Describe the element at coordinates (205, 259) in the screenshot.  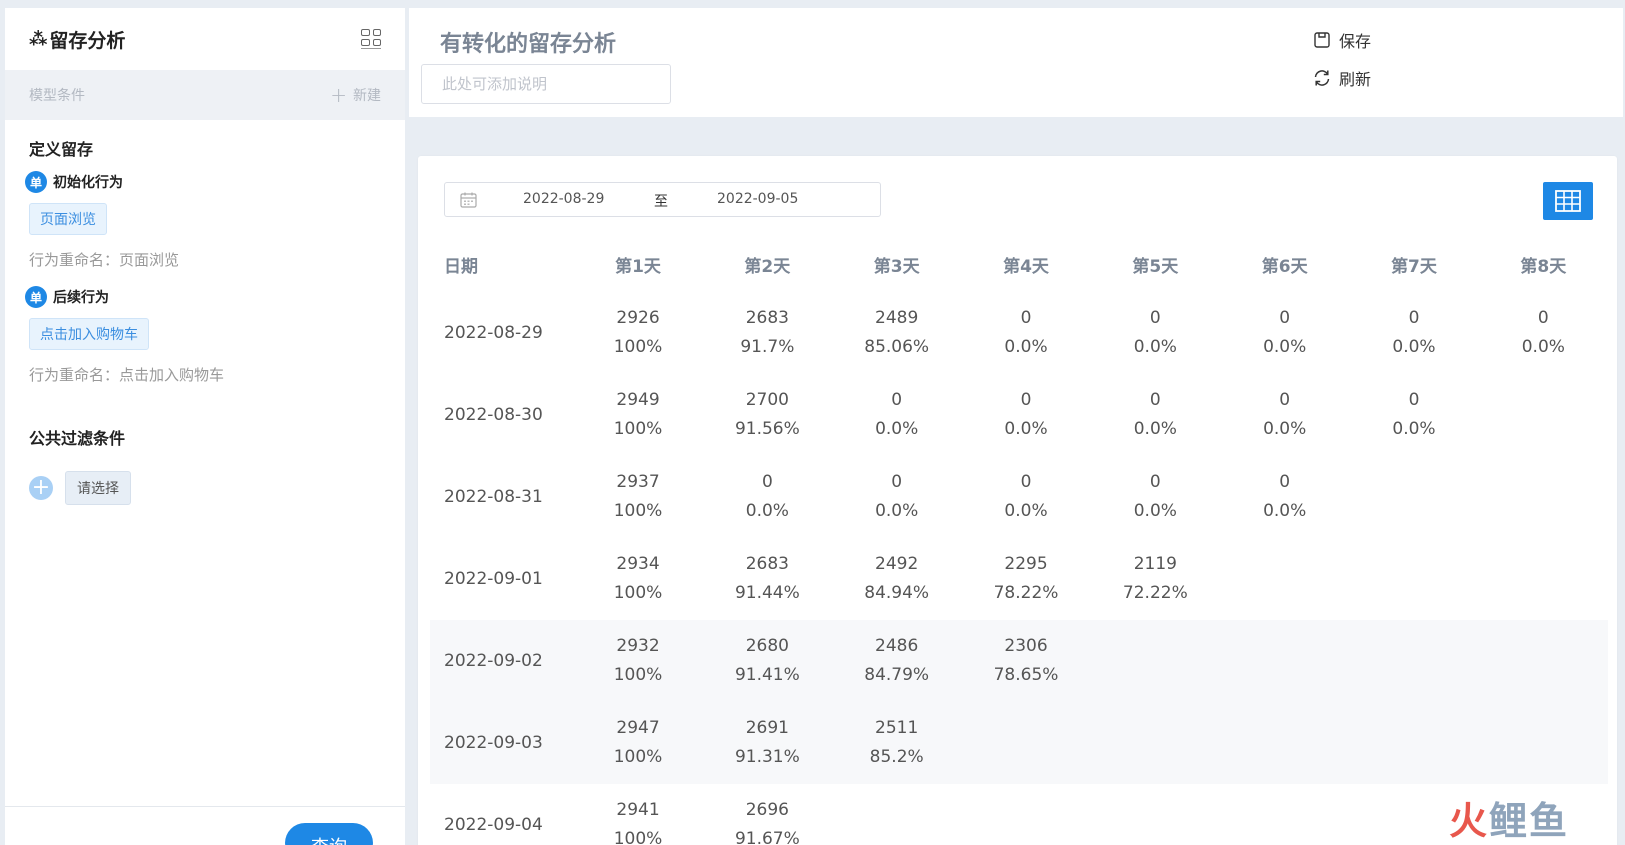
I see `initial-behavior-rename: 行为重命名：页面浏览` at that location.